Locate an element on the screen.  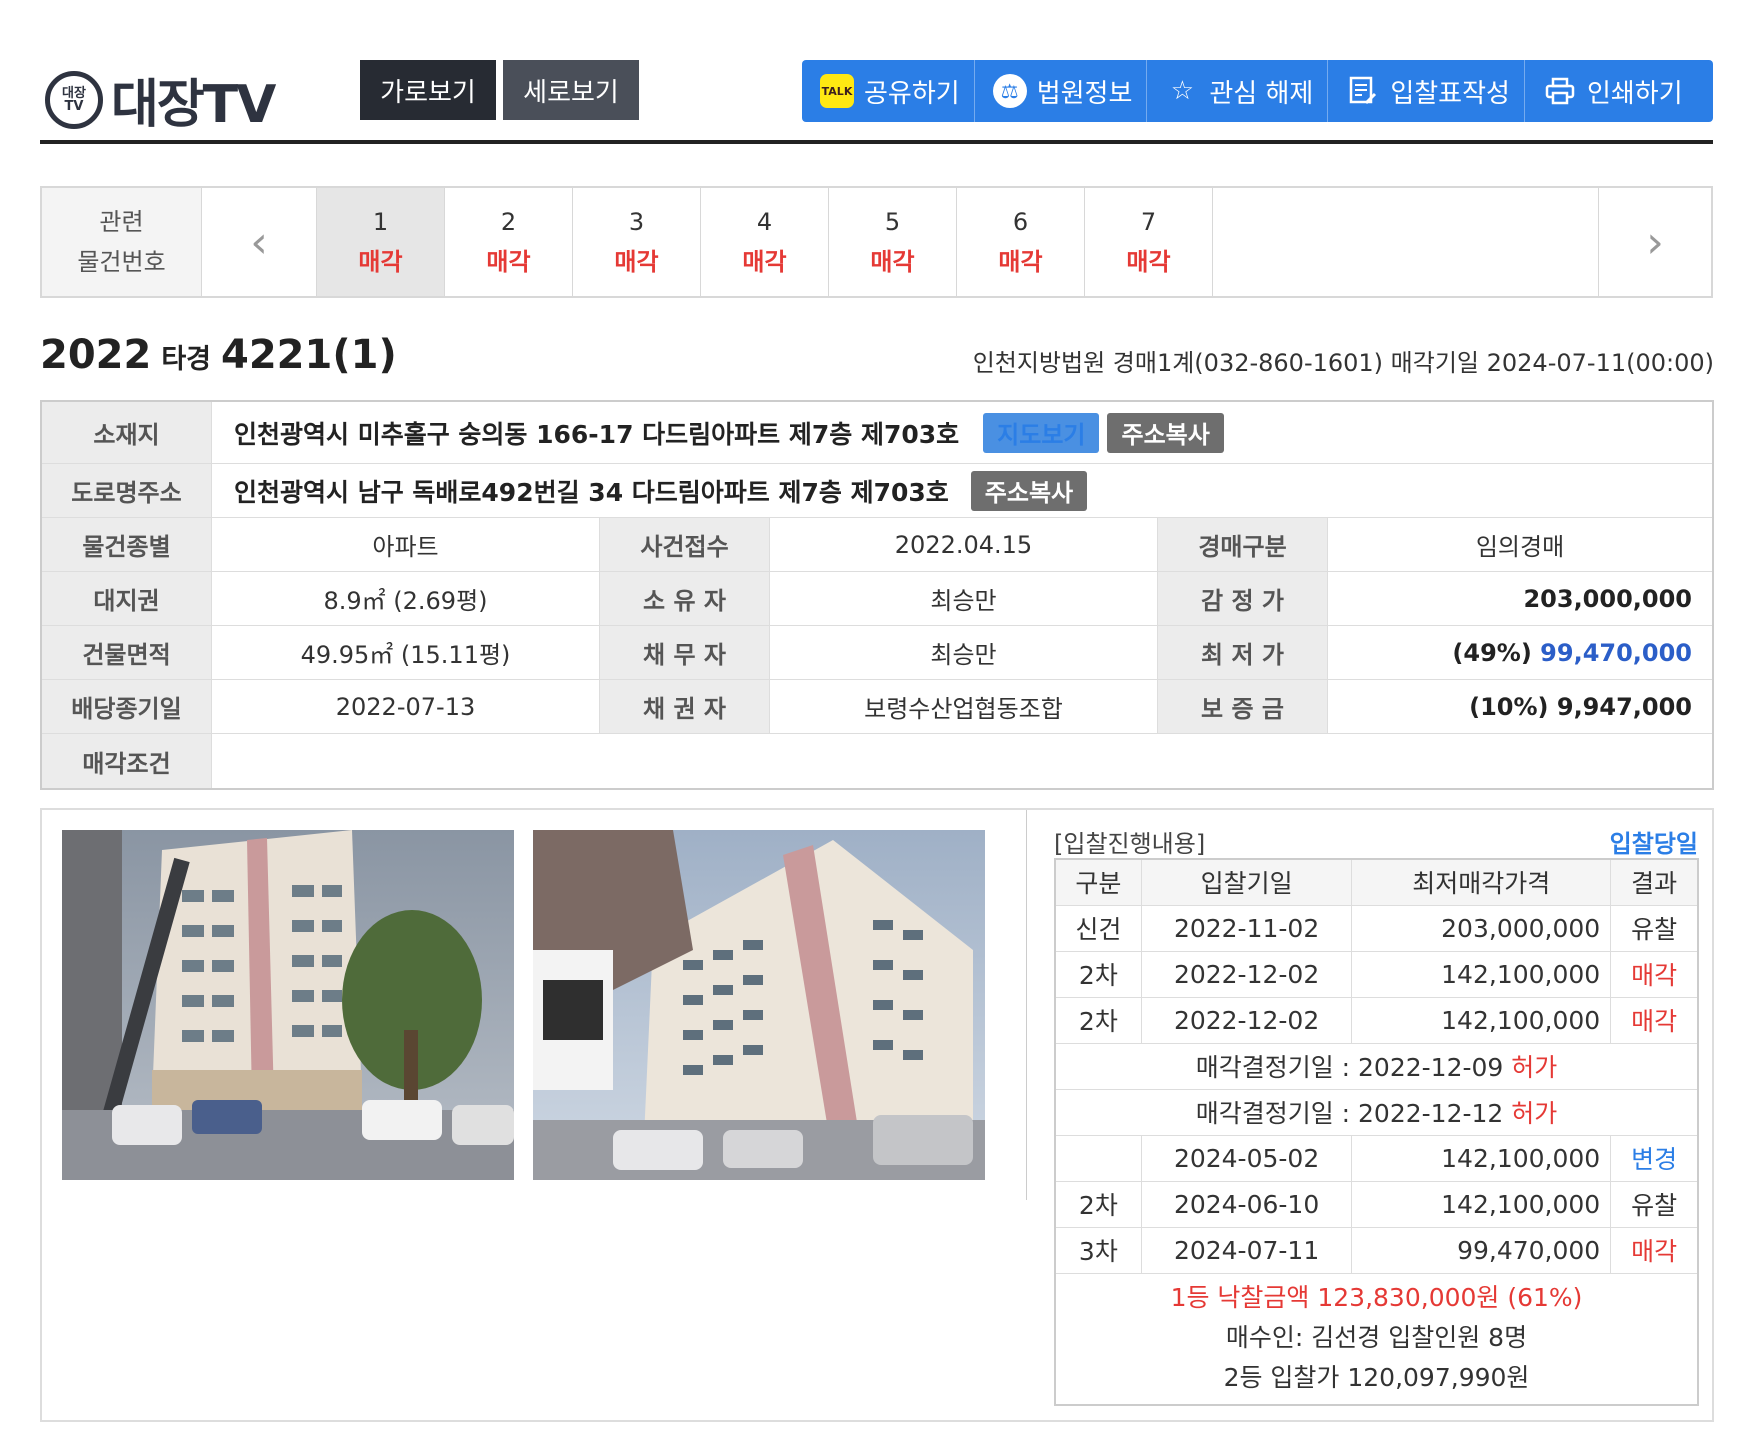
related-item-3: 3 매각 is located at coordinates (637, 242).